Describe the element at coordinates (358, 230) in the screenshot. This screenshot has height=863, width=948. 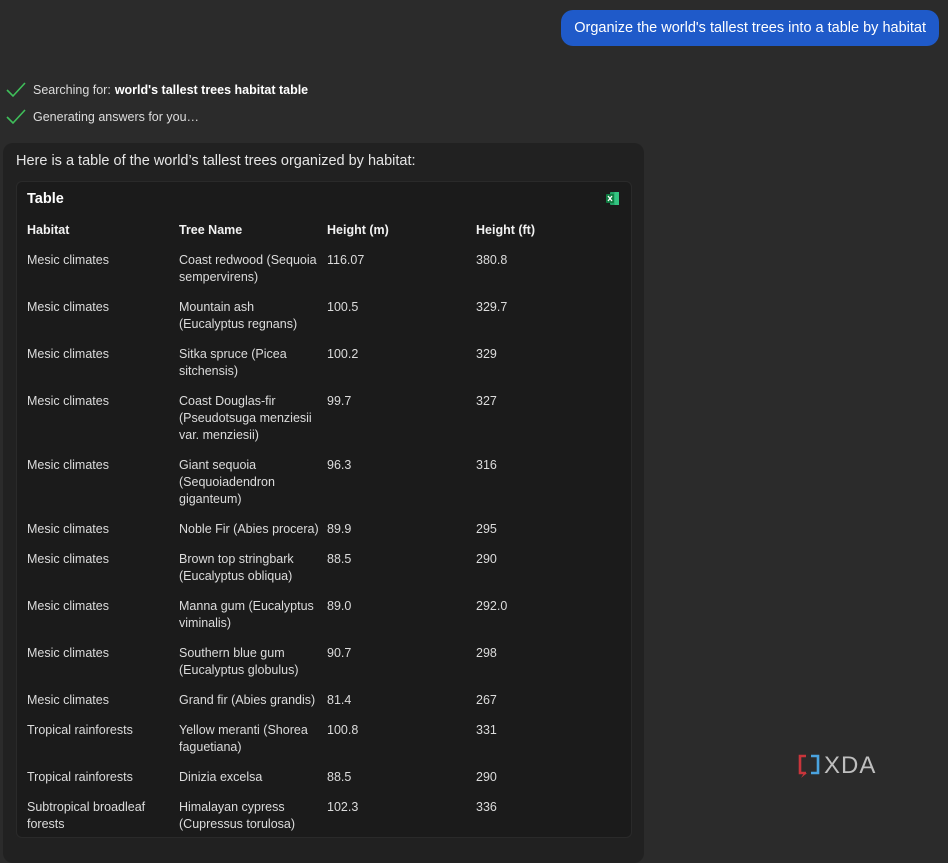
I see `column-header-height-m: Height (m)` at that location.